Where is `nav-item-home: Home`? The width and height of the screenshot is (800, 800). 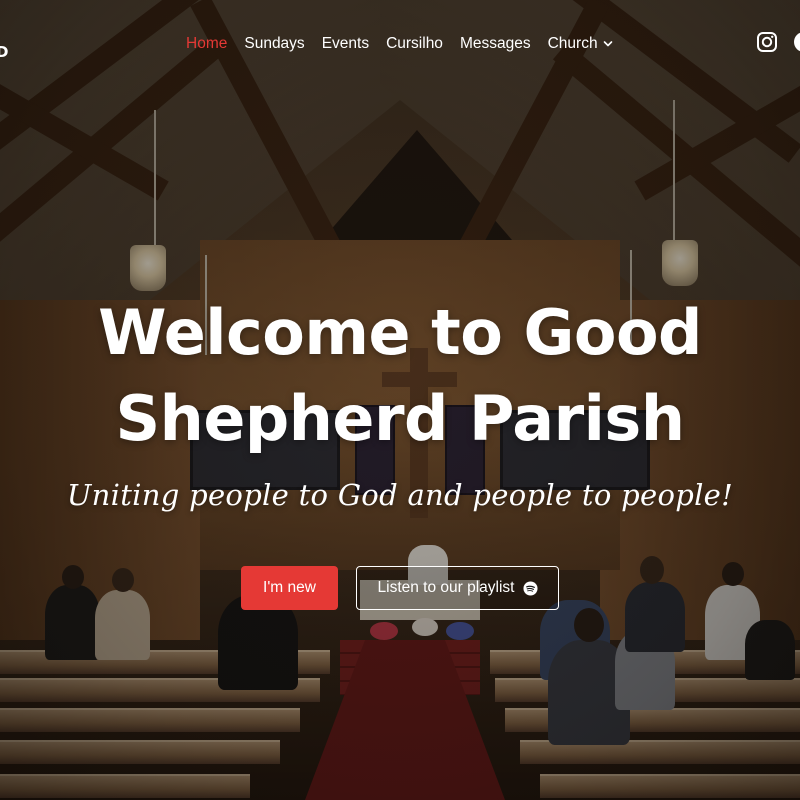 nav-item-home: Home is located at coordinates (206, 44).